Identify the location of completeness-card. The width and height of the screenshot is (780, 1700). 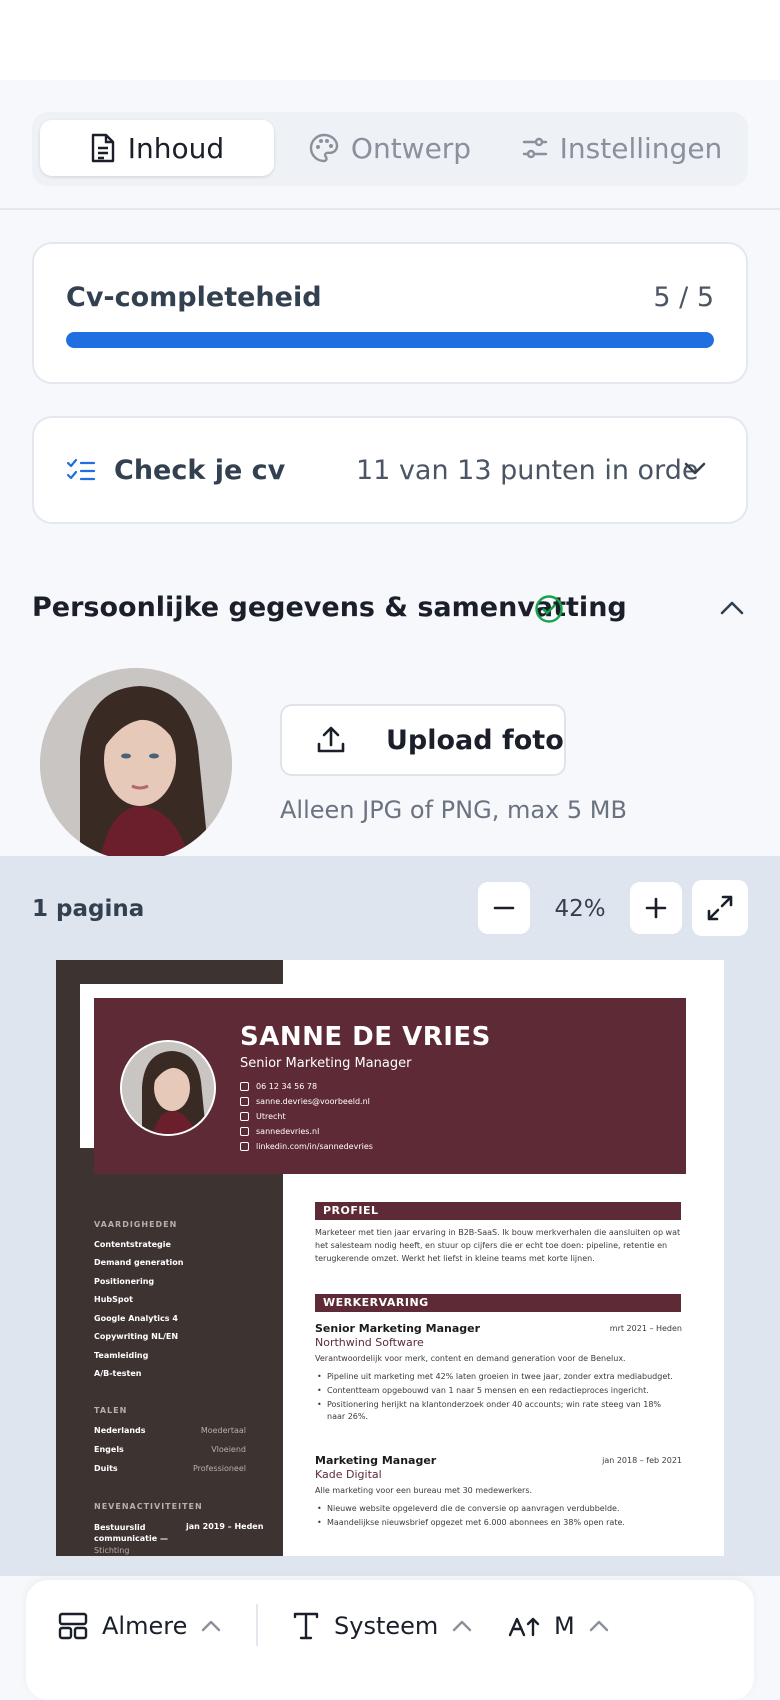
(390, 313).